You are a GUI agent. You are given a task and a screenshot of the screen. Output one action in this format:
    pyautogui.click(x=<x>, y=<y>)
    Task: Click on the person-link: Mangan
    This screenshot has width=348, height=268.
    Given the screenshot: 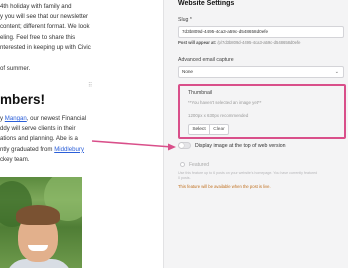 What is the action you would take?
    pyautogui.click(x=16, y=118)
    